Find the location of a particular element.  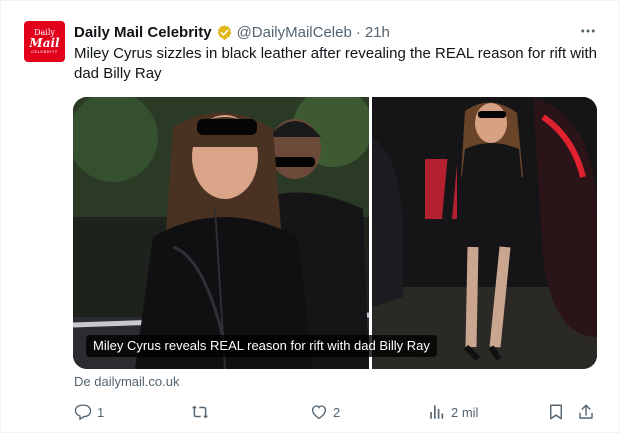

views-button: 2 mil is located at coordinates (453, 412).